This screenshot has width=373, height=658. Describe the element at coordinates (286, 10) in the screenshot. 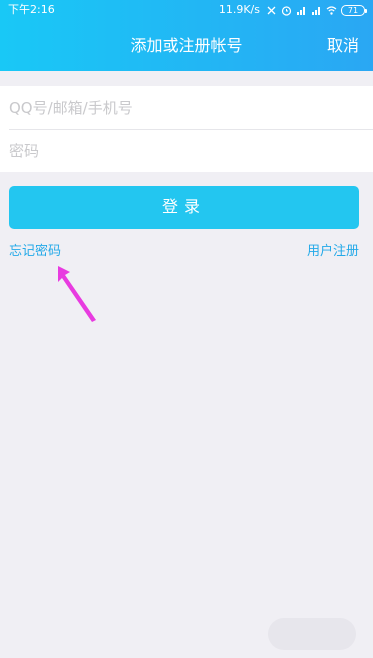

I see `alarm-icon` at that location.